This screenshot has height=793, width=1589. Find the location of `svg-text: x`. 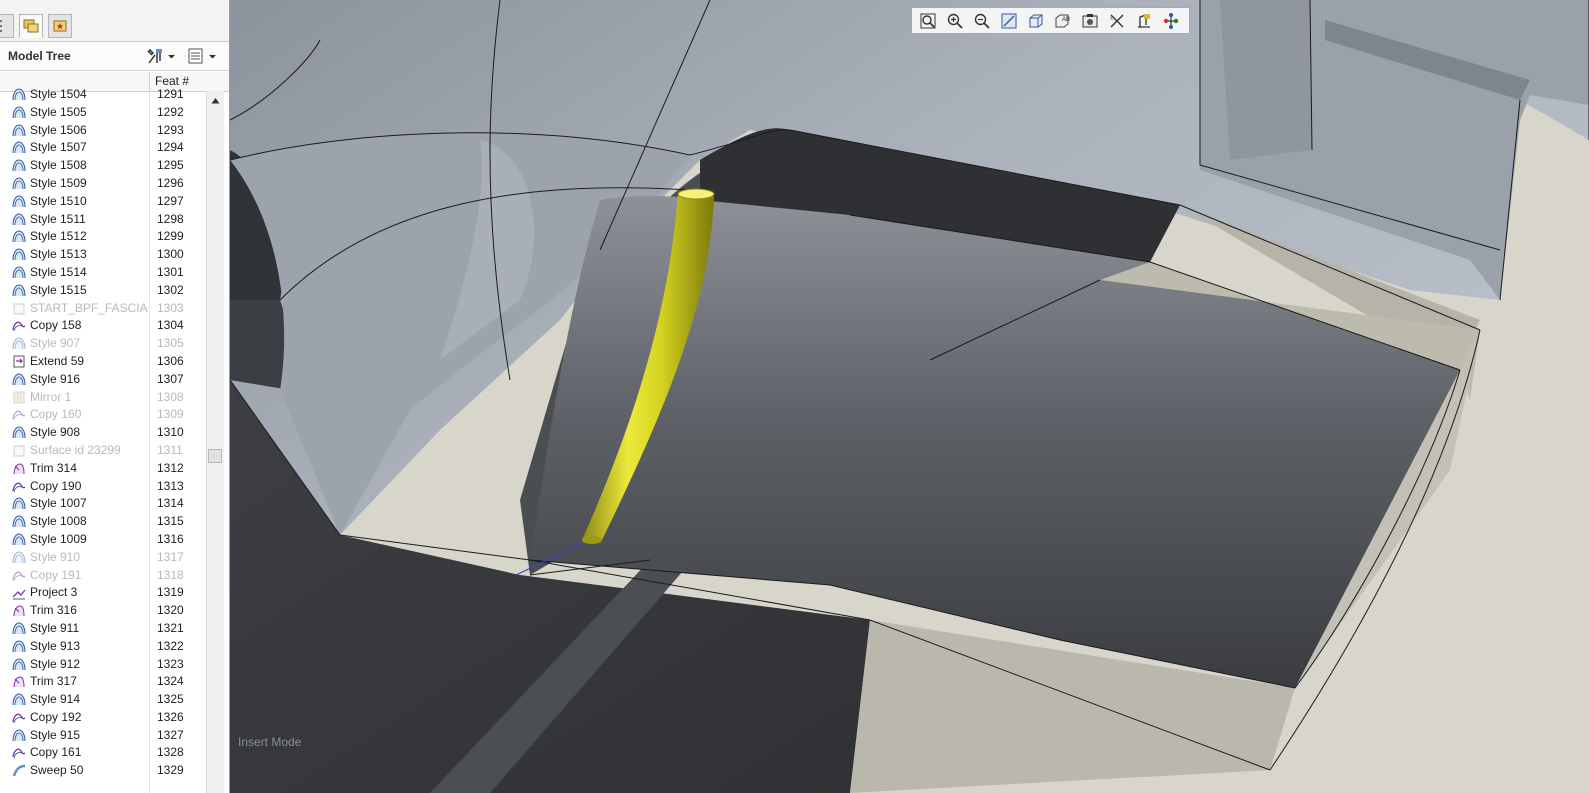

svg-text: x is located at coordinates (1111, 19).